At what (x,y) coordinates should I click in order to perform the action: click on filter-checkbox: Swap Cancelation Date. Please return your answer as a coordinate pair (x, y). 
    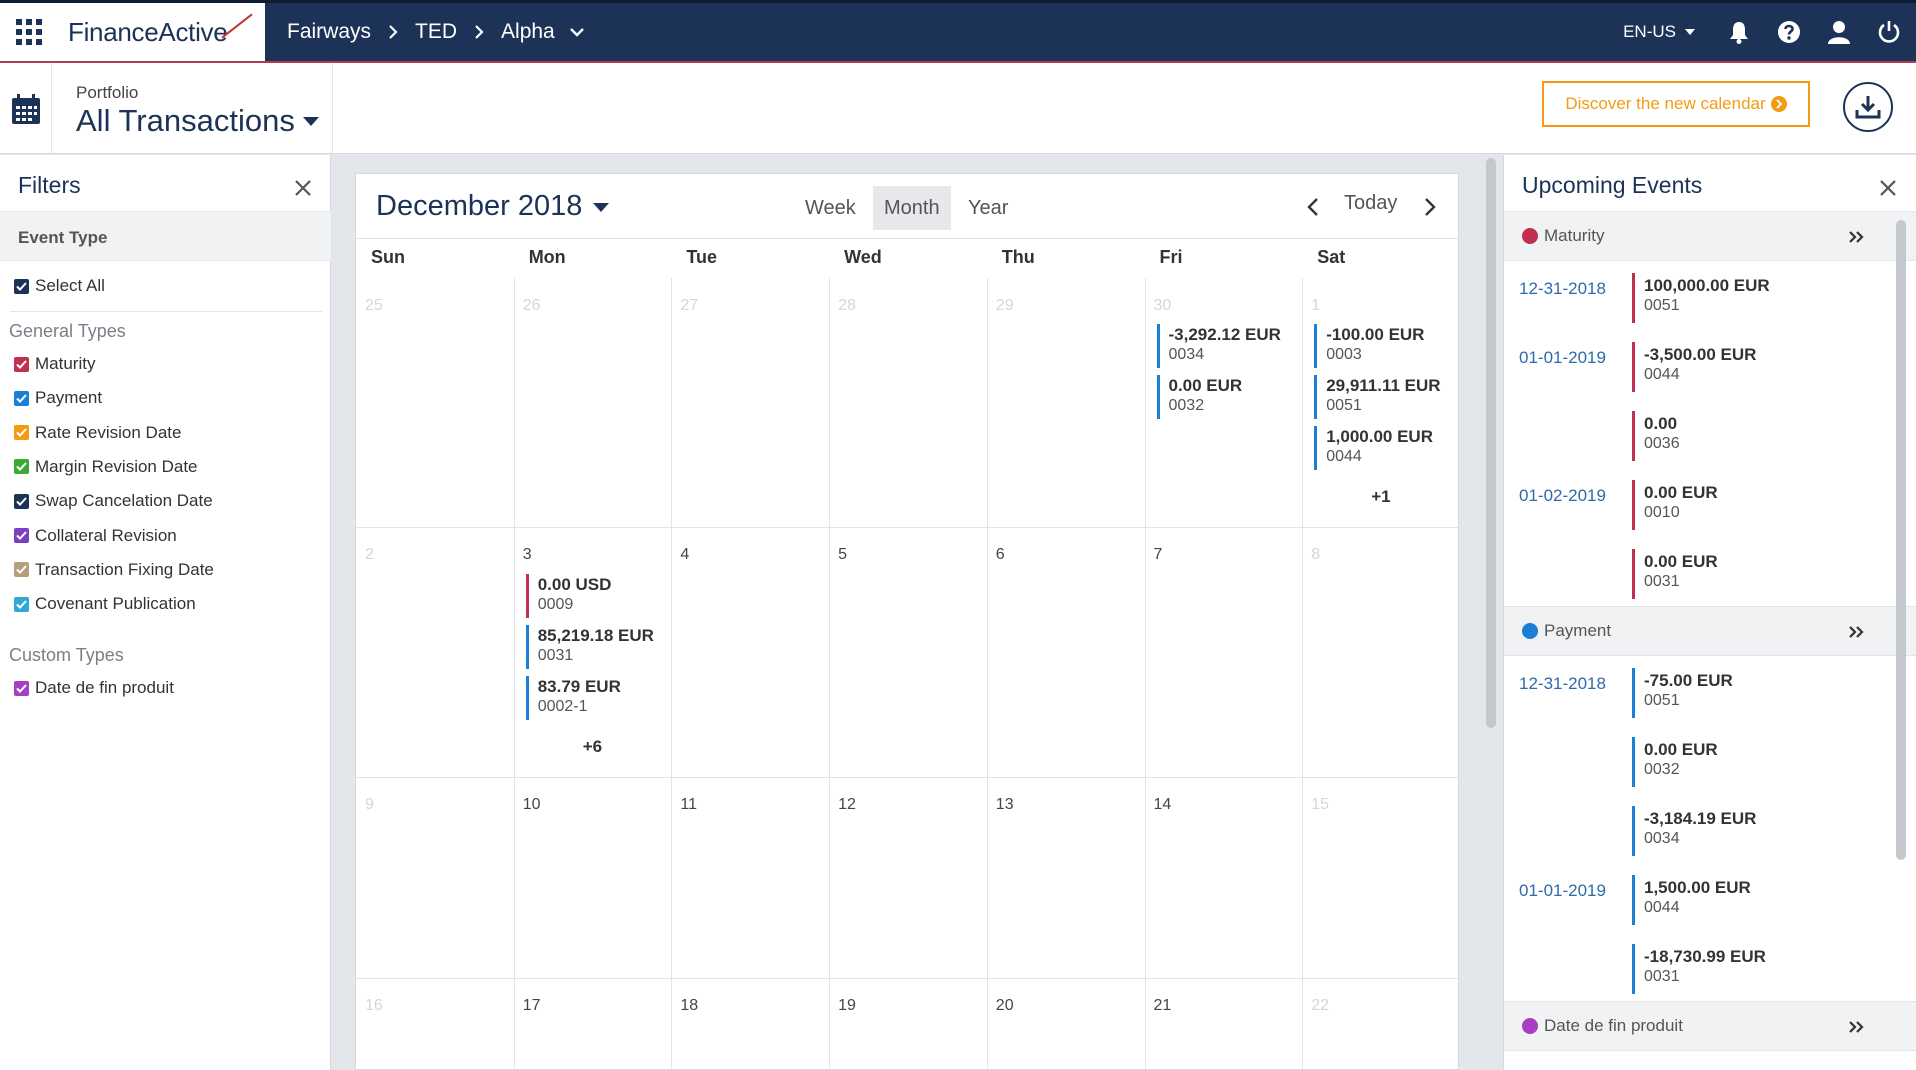
    Looking at the image, I should click on (113, 501).